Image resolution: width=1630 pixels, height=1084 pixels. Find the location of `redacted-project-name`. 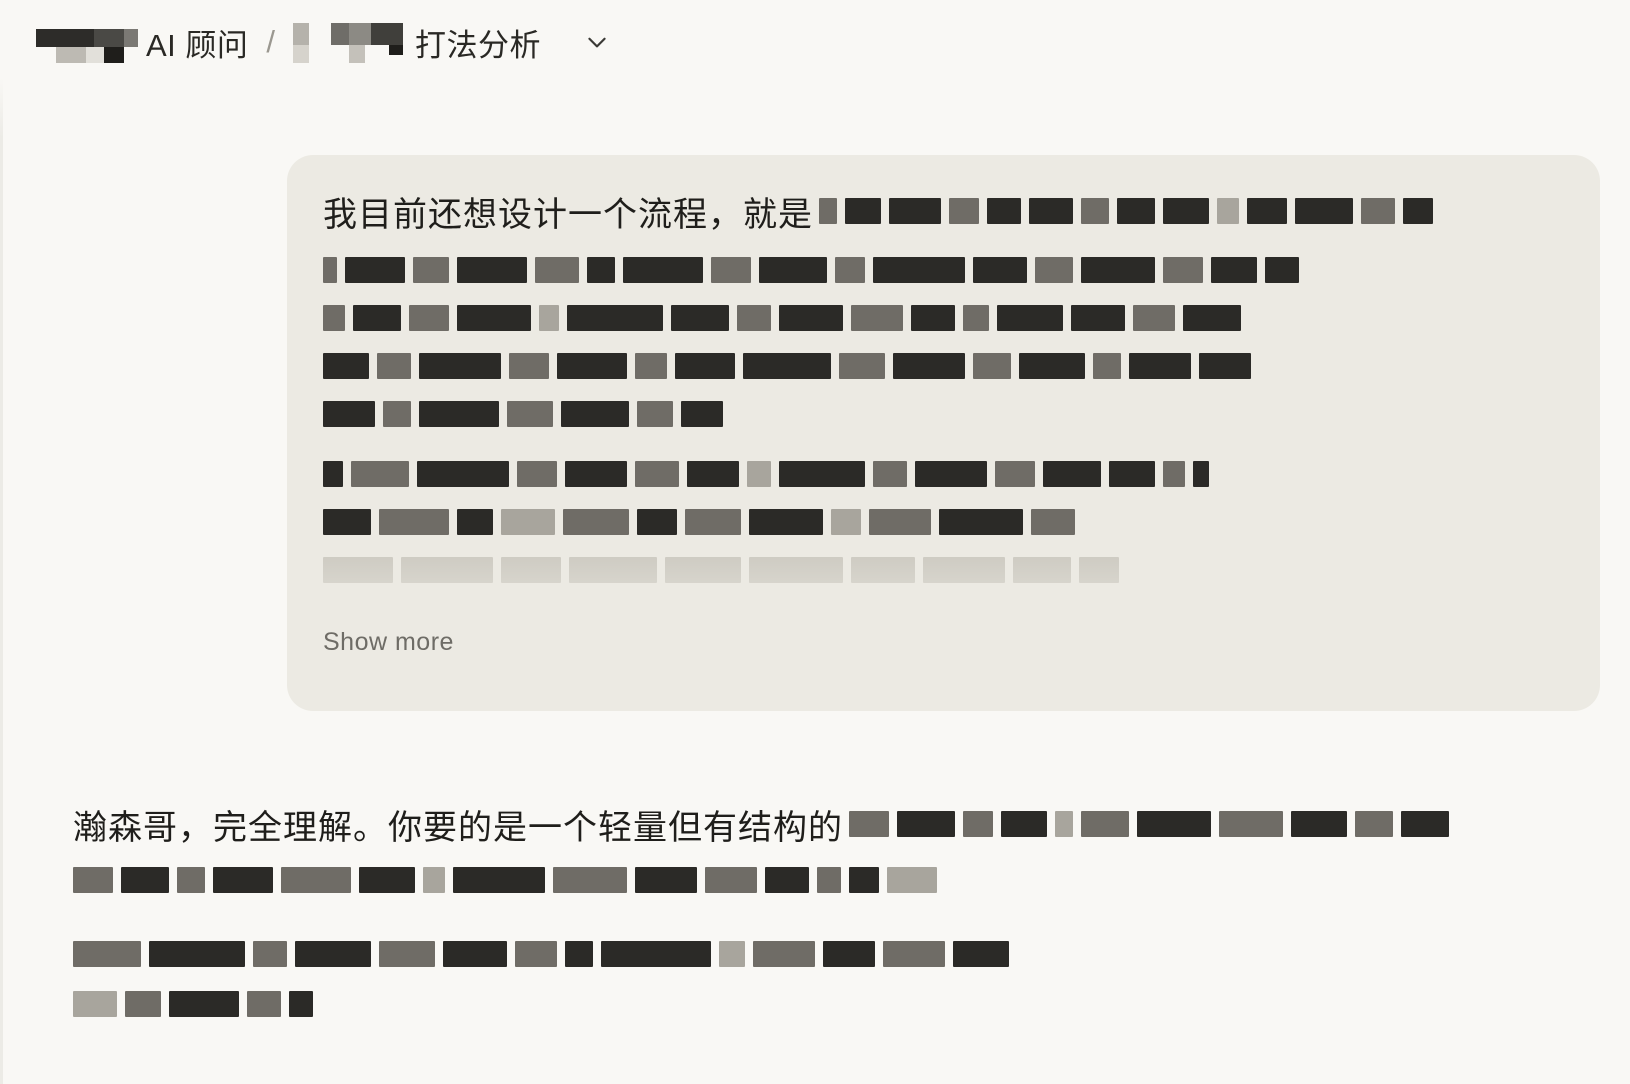

redacted-project-name is located at coordinates (87, 43).